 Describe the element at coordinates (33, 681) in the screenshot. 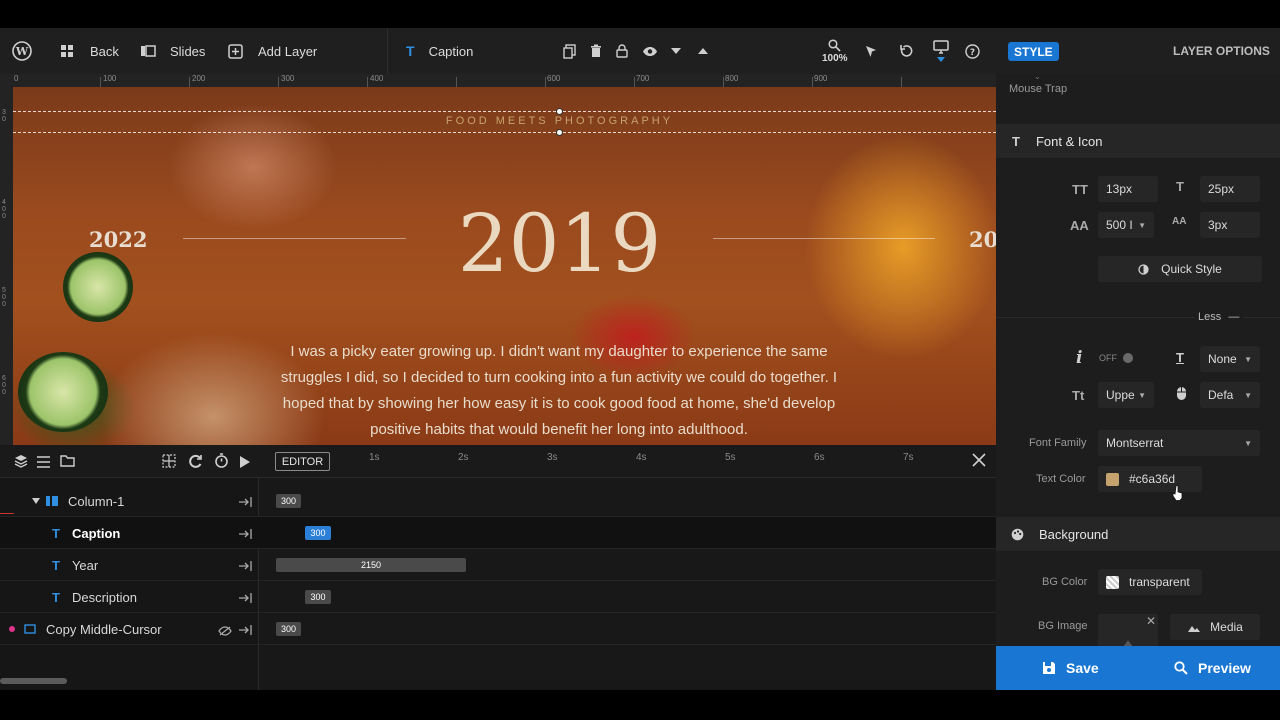

I see `horizontal-scrollbar` at that location.